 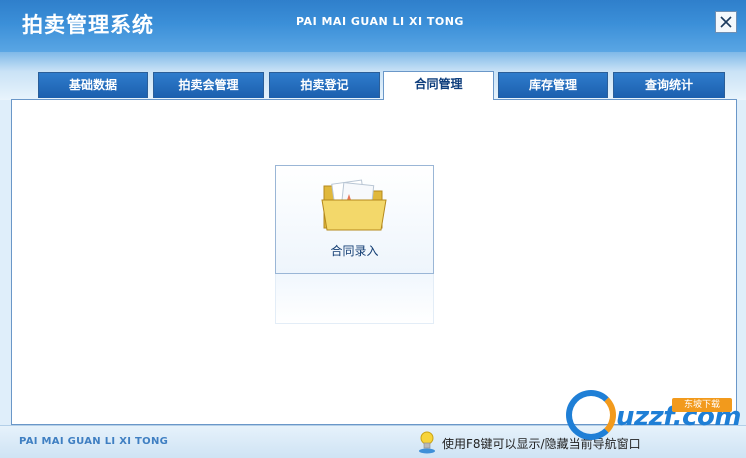 I want to click on close-icon, so click(x=726, y=22).